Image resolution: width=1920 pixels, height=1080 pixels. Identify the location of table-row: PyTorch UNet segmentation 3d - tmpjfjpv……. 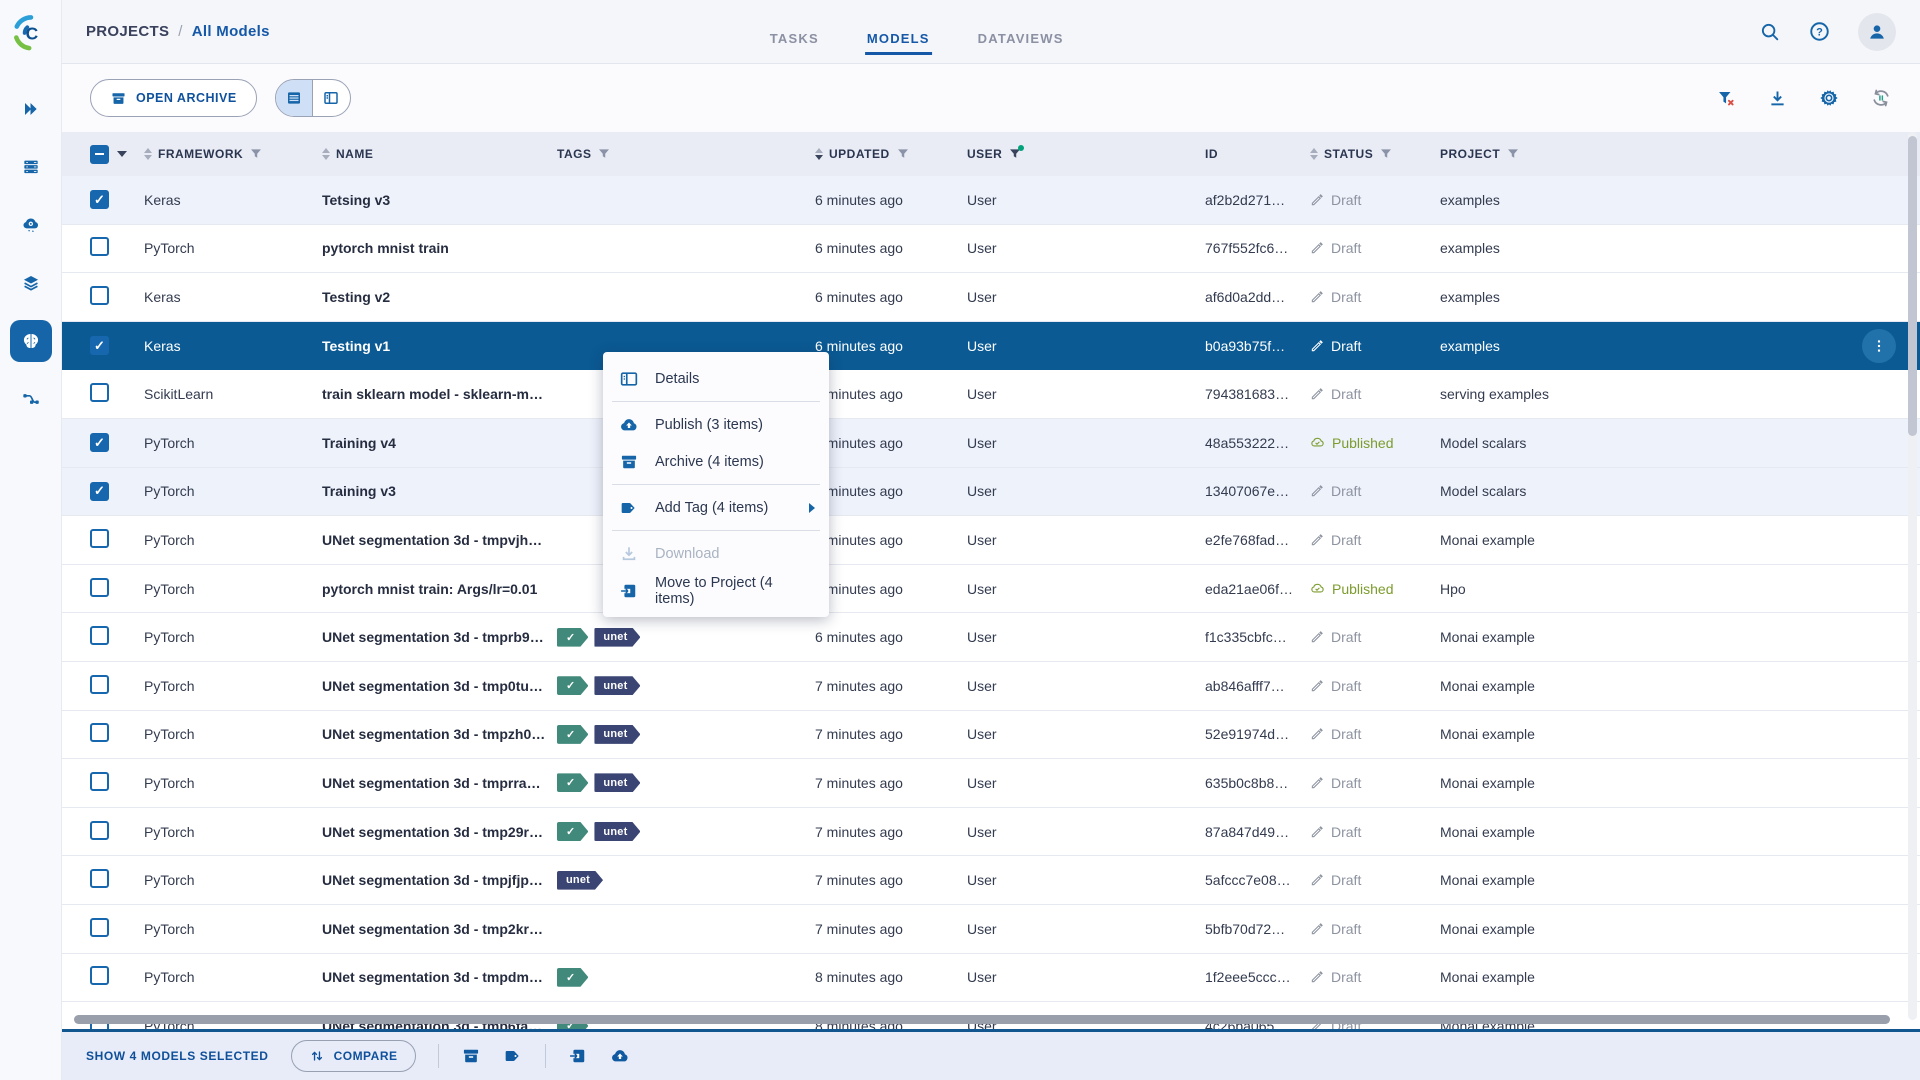
(991, 880).